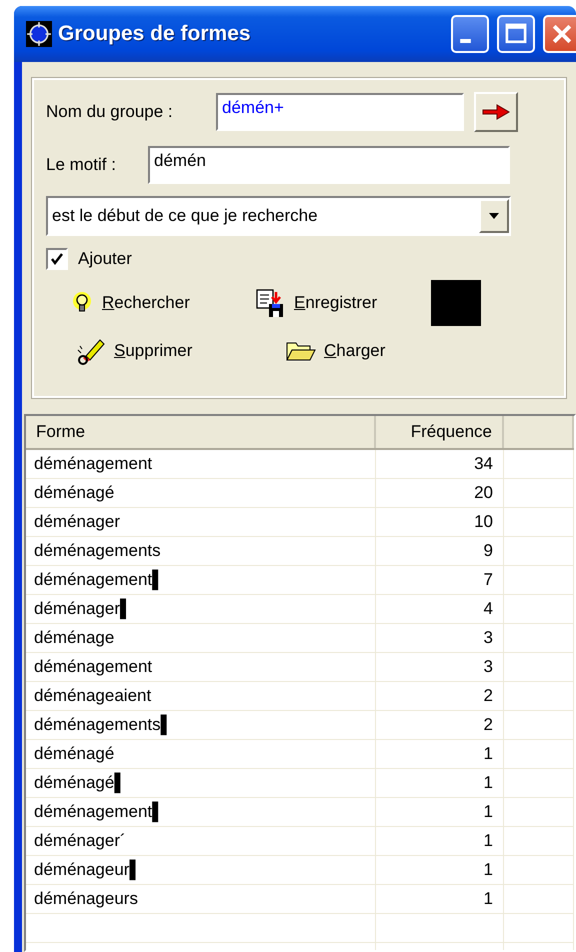 This screenshot has height=952, width=576. I want to click on table-cell: déménager´, so click(80, 841).